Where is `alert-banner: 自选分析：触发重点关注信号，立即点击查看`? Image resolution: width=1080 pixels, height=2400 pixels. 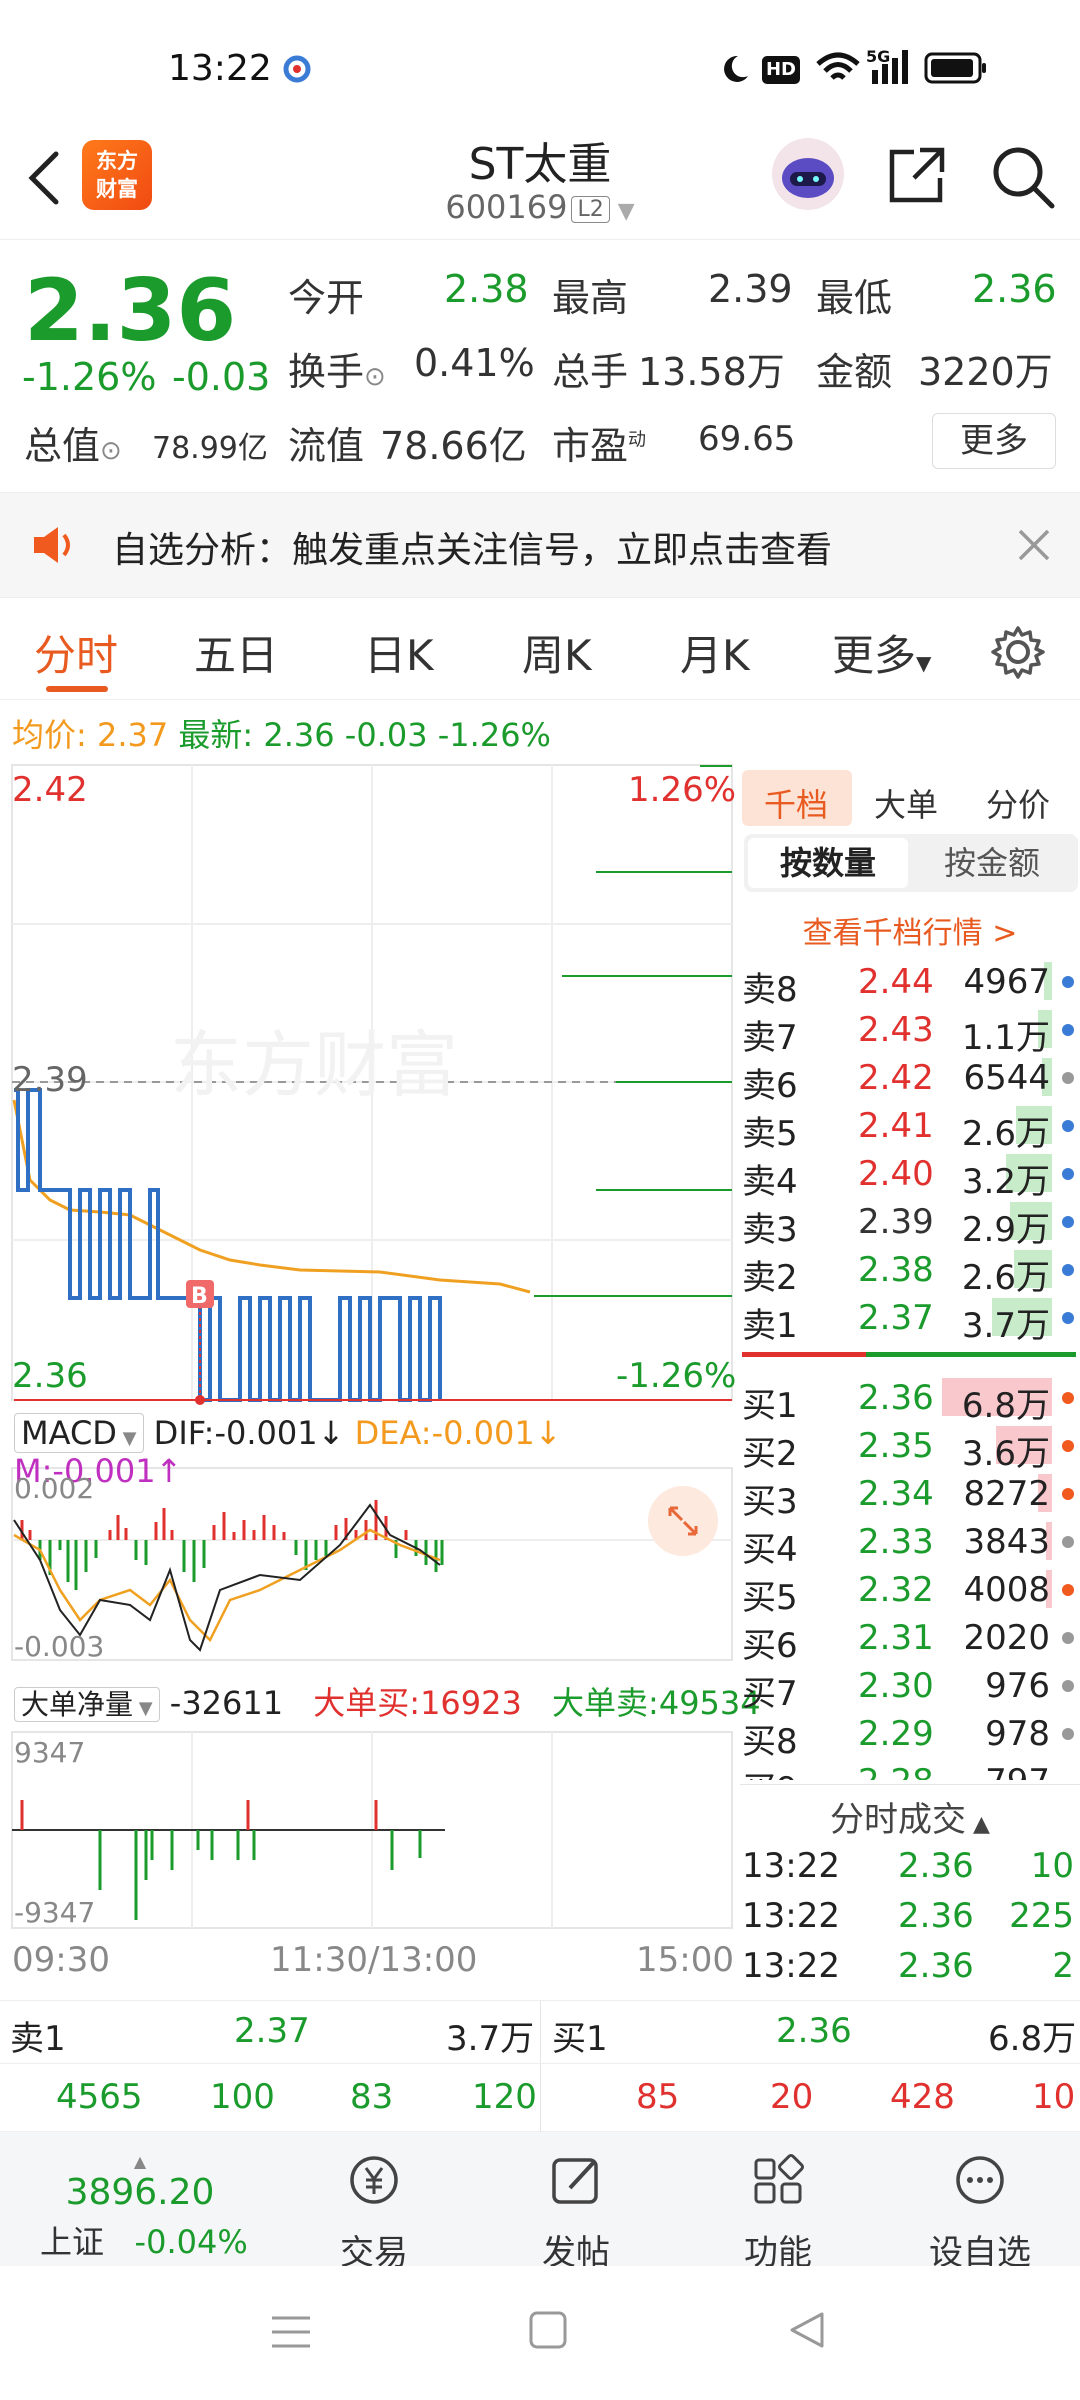 alert-banner: 自选分析：触发重点关注信号，立即点击查看 is located at coordinates (540, 545).